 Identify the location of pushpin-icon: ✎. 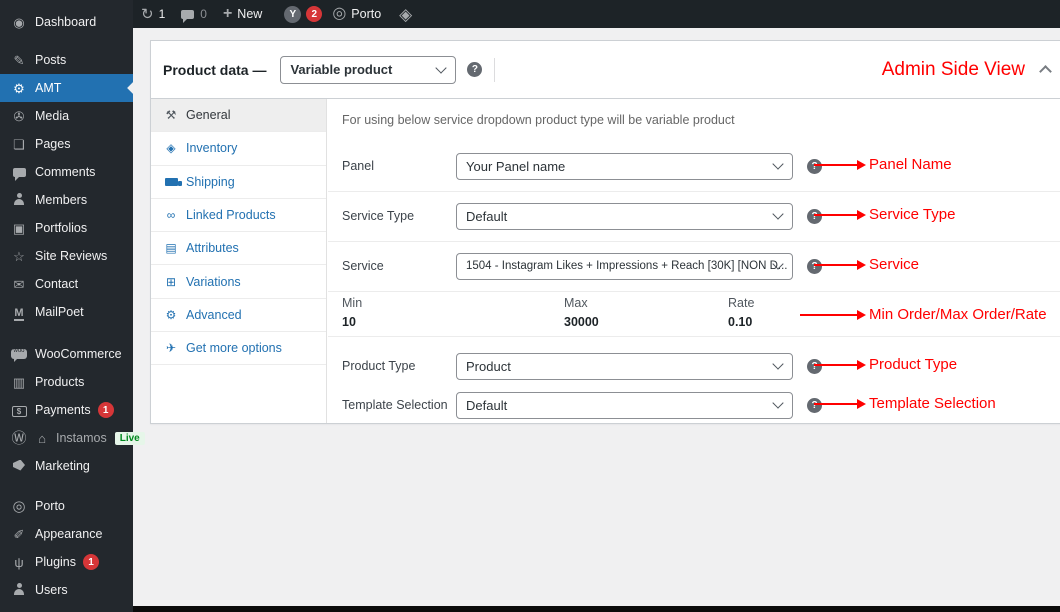
(19, 60).